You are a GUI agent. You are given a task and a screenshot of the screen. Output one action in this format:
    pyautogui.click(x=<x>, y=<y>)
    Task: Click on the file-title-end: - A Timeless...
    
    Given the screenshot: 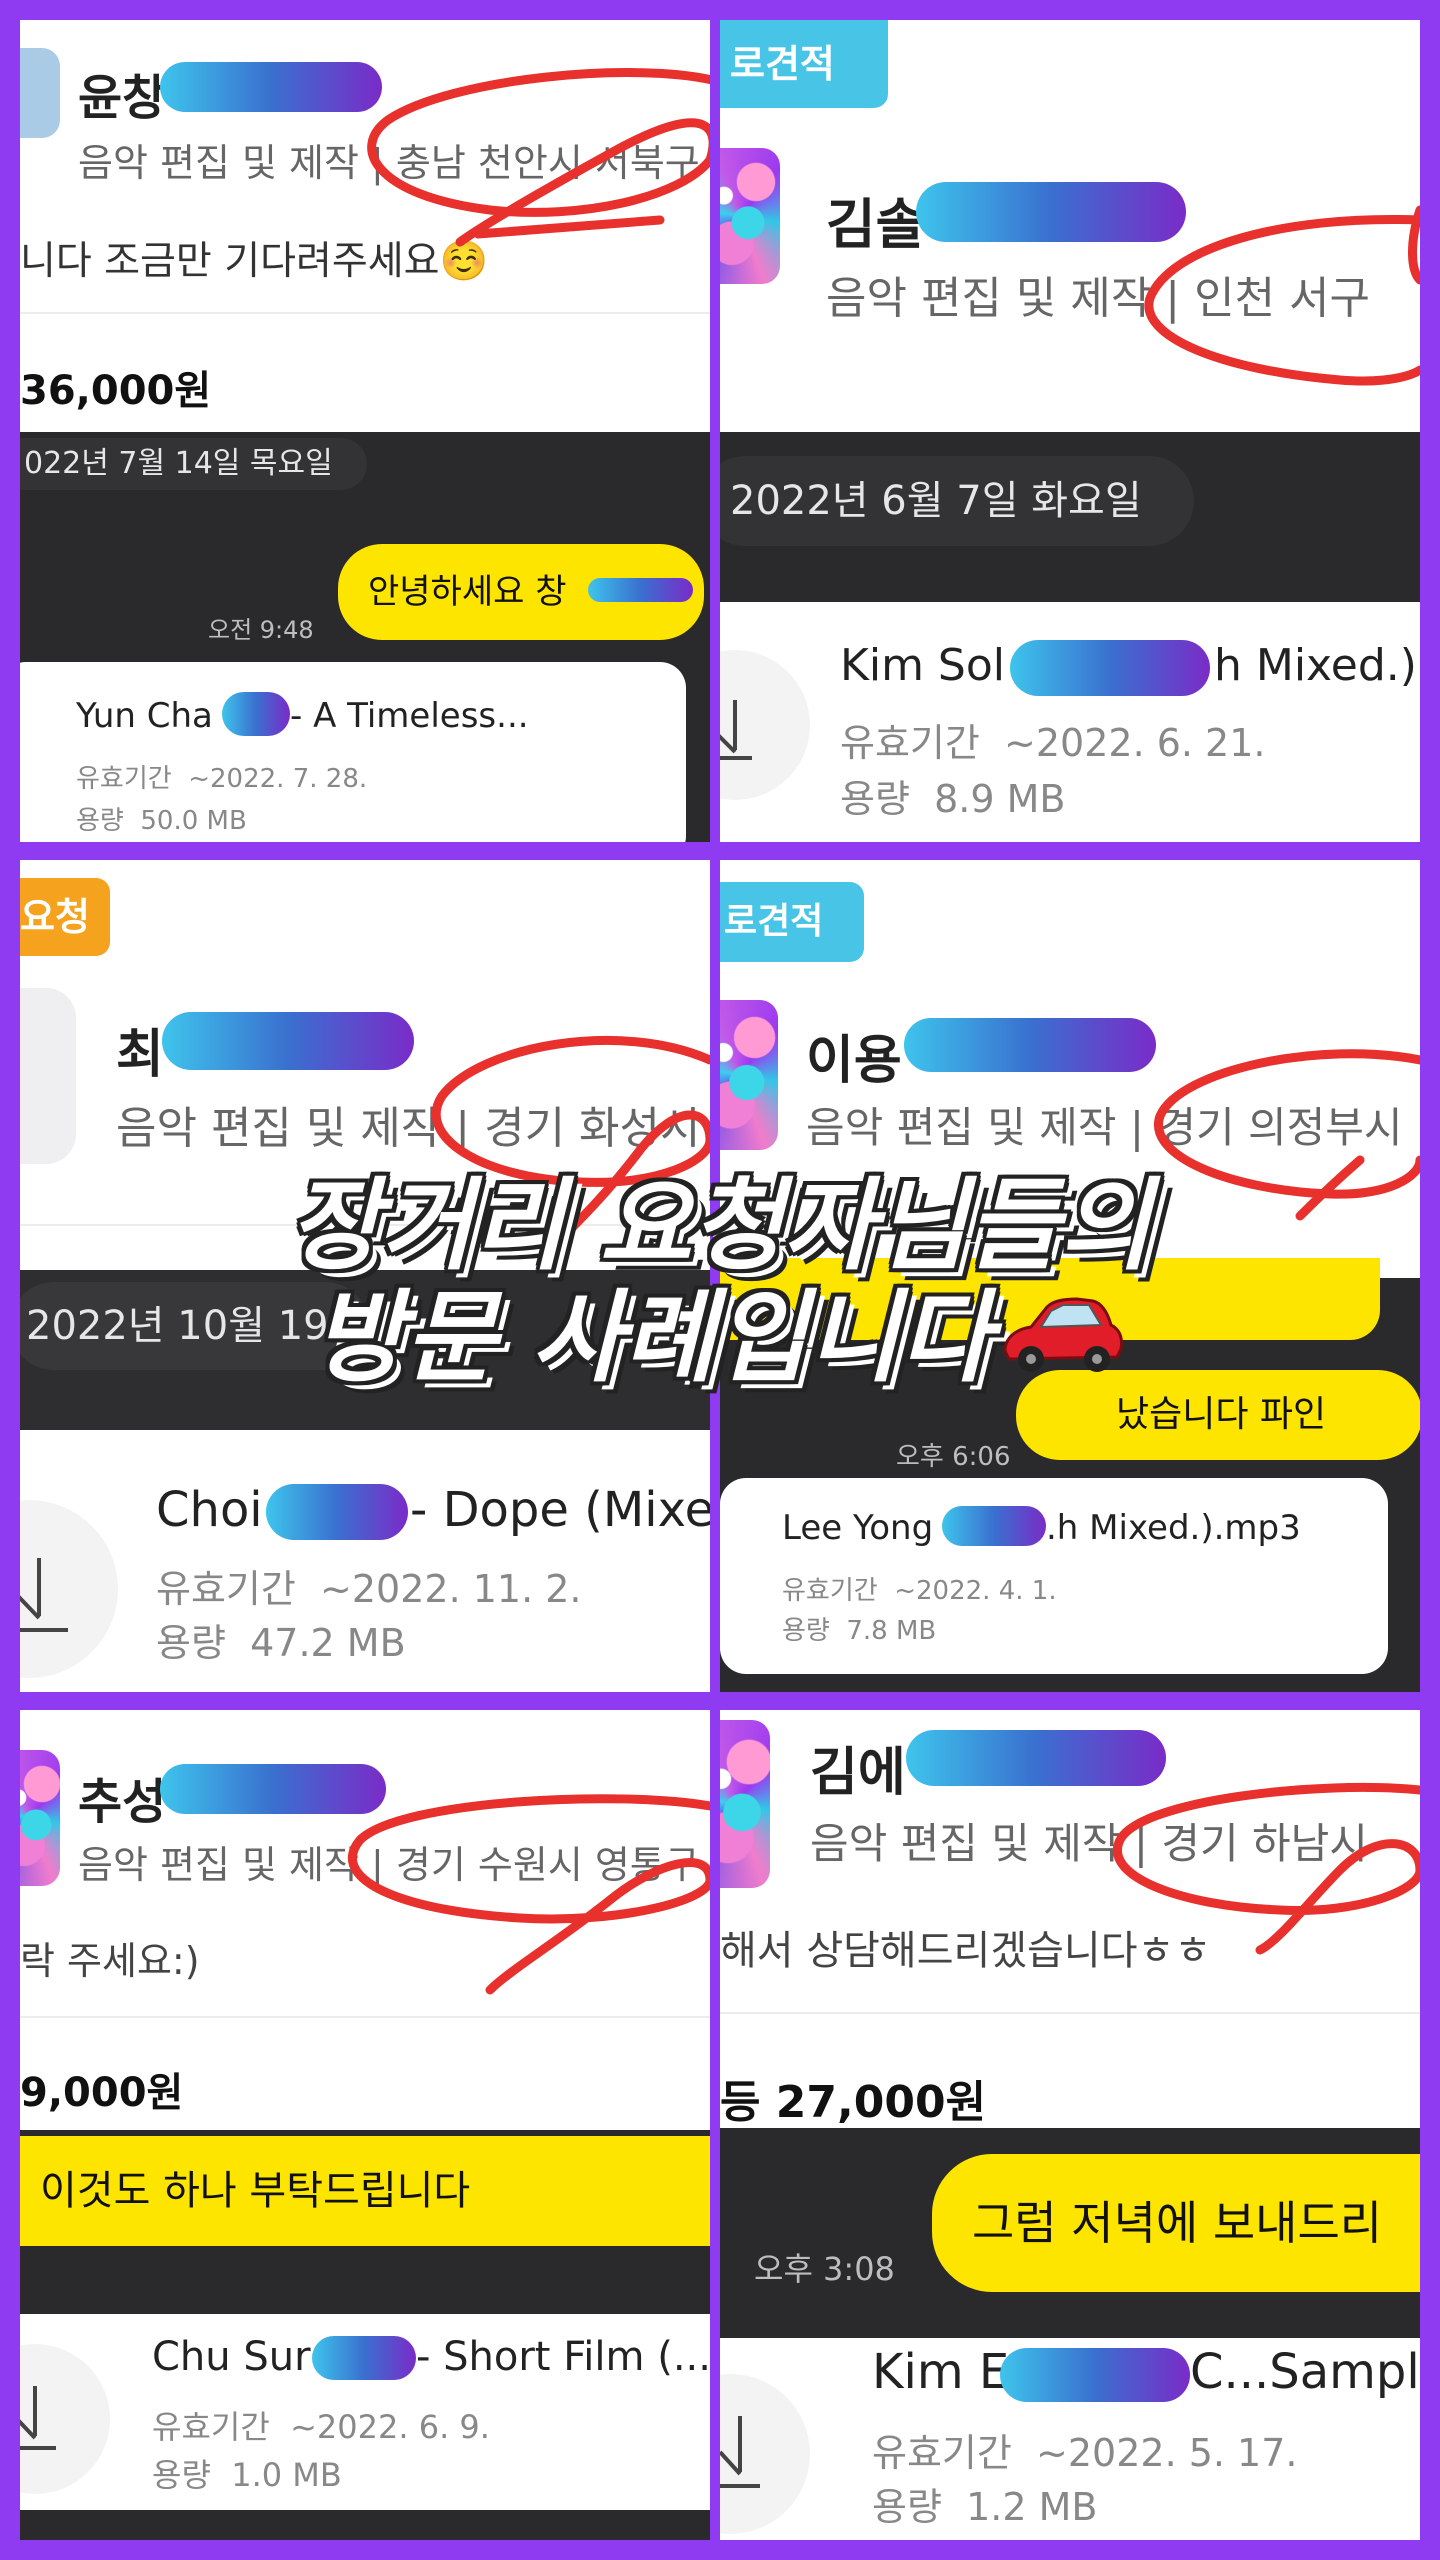 What is the action you would take?
    pyautogui.click(x=409, y=716)
    